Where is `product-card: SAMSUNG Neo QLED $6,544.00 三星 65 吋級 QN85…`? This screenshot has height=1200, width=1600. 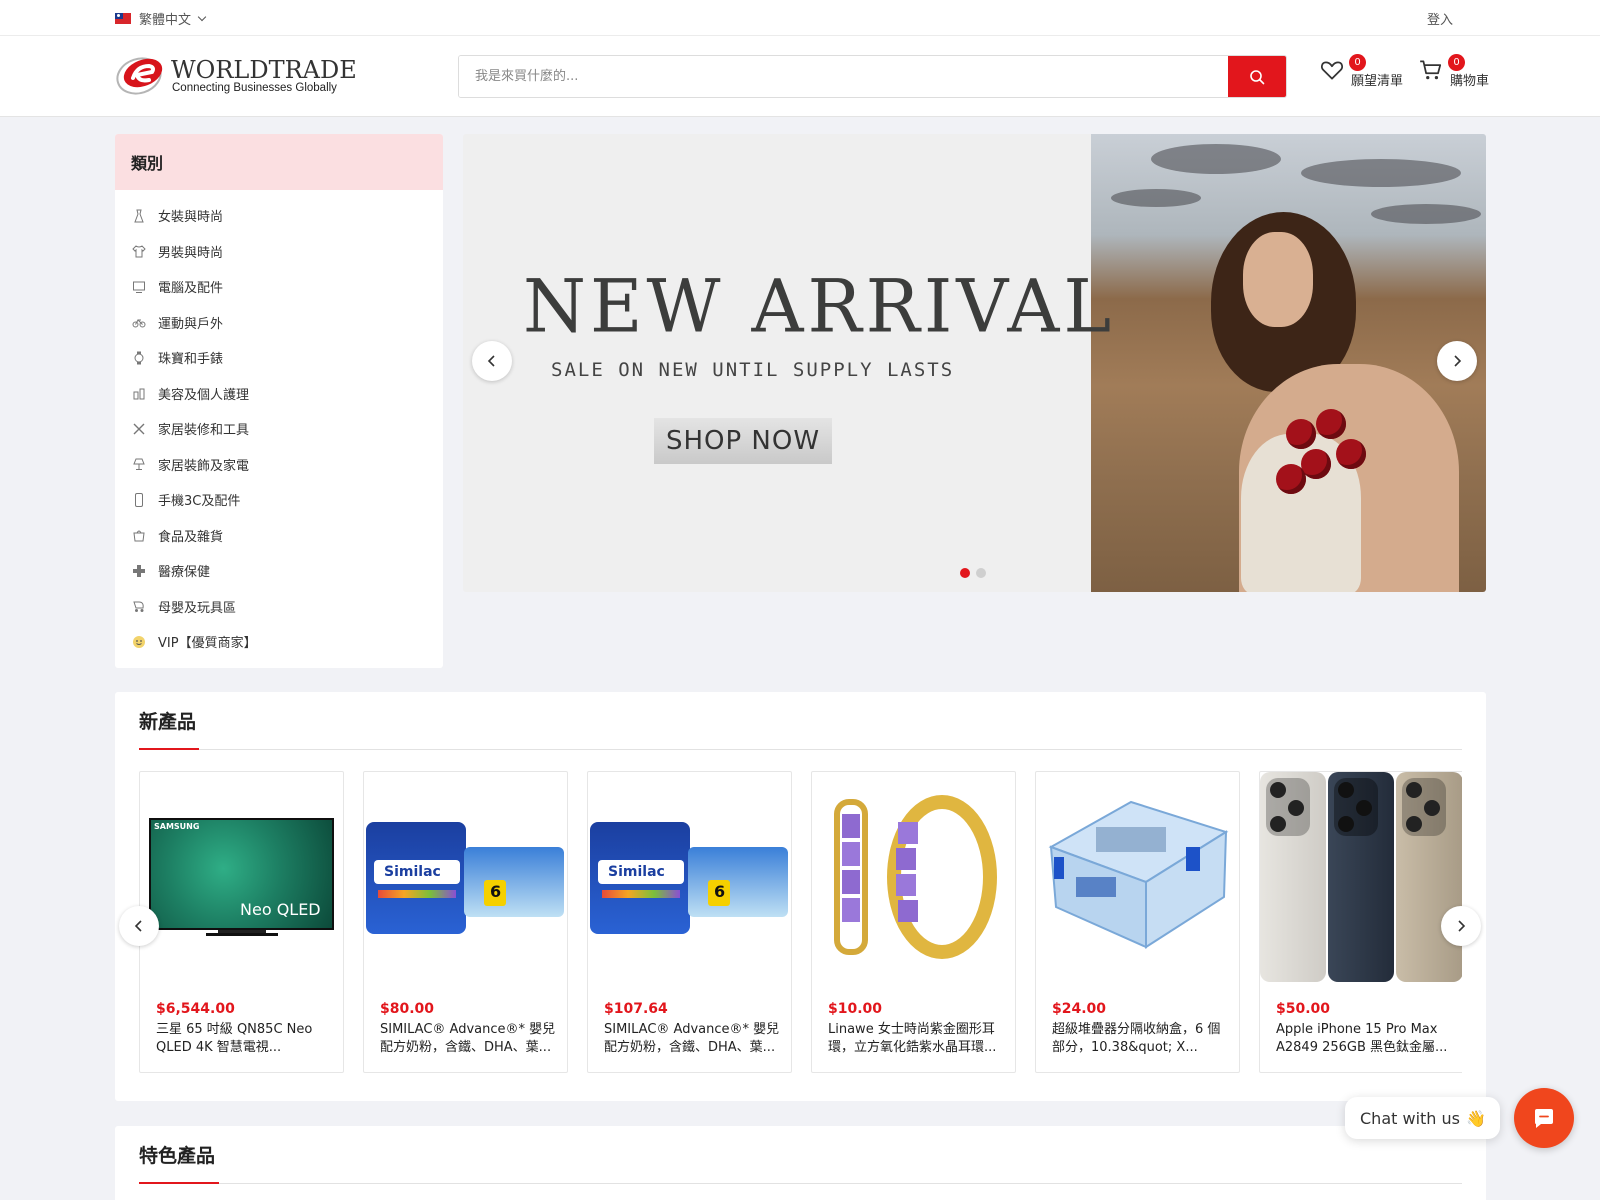 product-card: SAMSUNG Neo QLED $6,544.00 三星 65 吋級 QN85… is located at coordinates (241, 922).